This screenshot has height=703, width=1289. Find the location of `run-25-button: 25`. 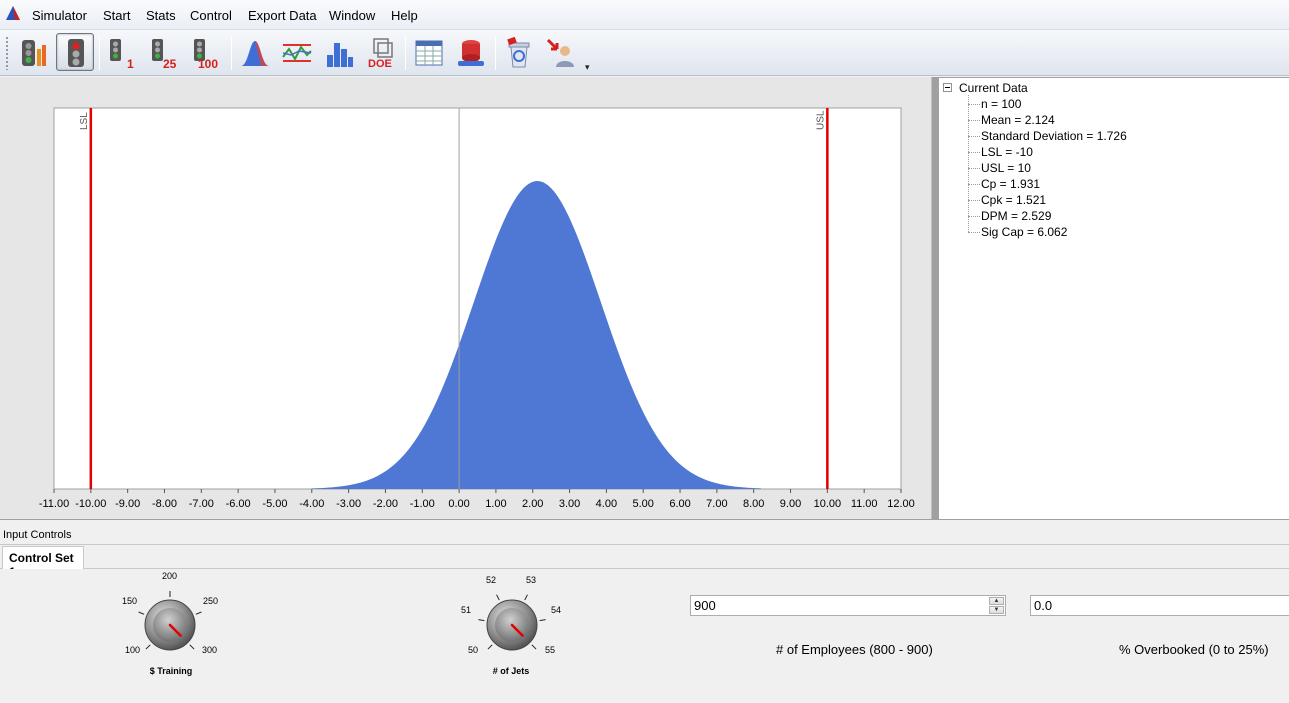

run-25-button: 25 is located at coordinates (164, 52).